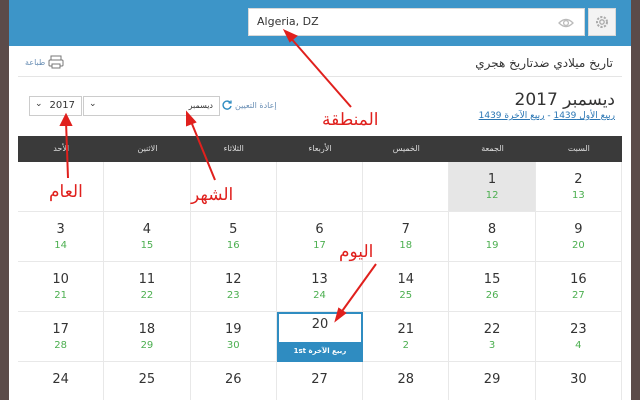  I want to click on annotation-day: اليوم, so click(356, 252).